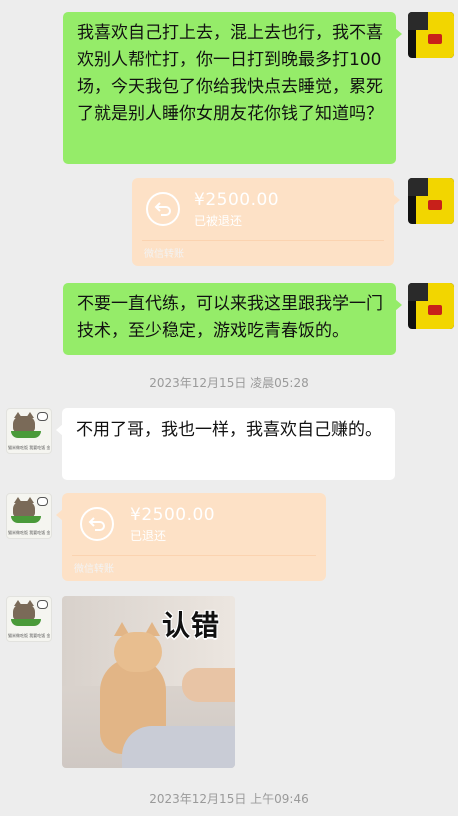 This screenshot has width=458, height=816. I want to click on transfer-card: ¥2500.00 已被退还 微信转账, so click(266, 222).